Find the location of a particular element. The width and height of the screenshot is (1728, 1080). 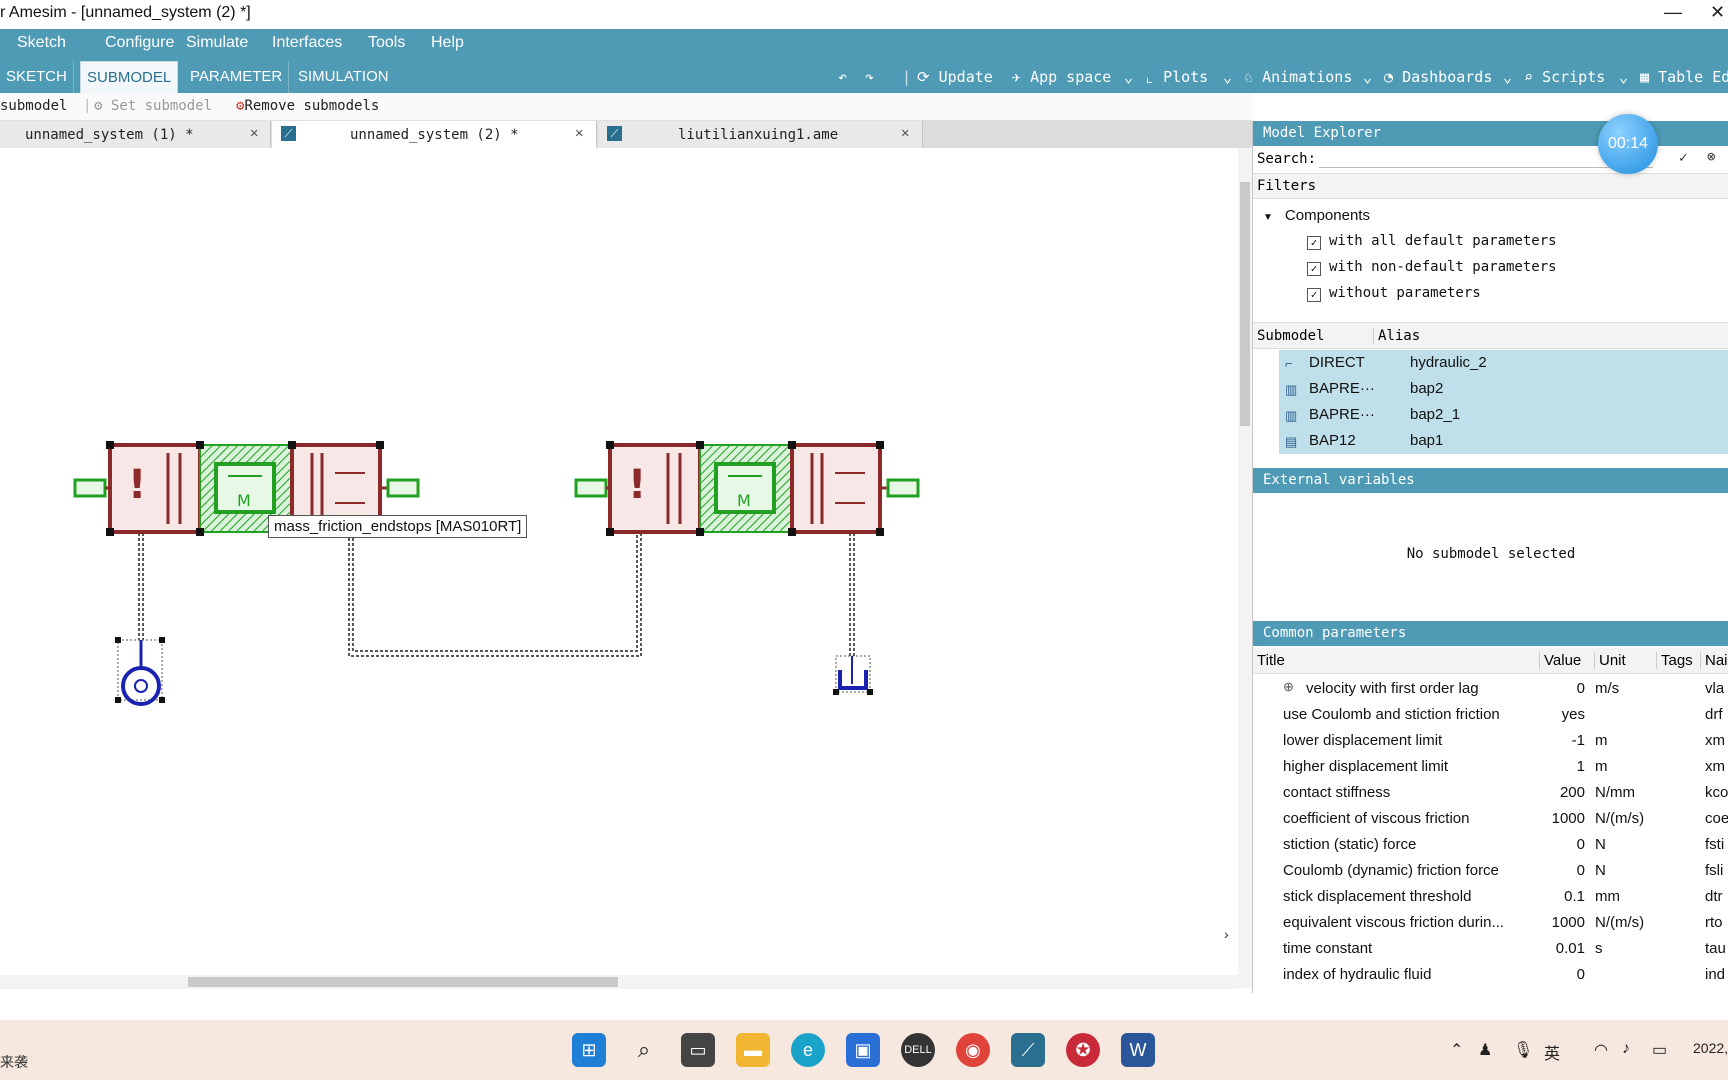

hydraulic-line-left is located at coordinates (141, 586).